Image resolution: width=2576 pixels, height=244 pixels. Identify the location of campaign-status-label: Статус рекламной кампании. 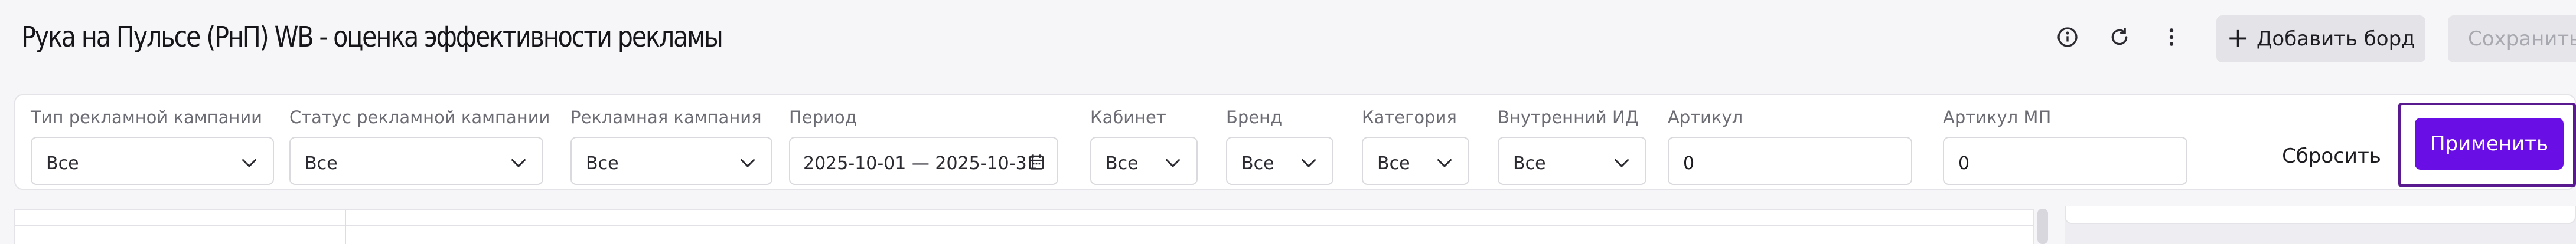
(419, 117).